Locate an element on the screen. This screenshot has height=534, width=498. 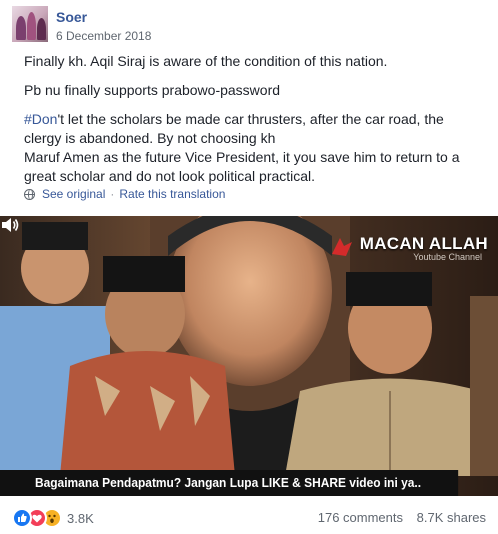
post-header: Soer 6 December 2018 is located at coordinates (247, 26).